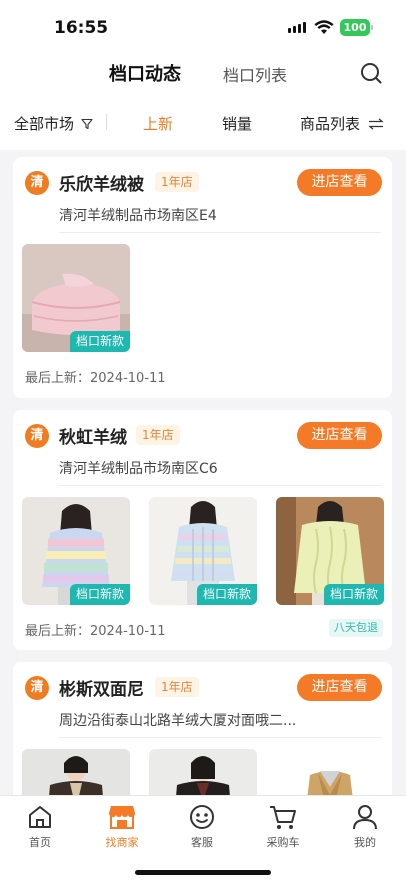 Image resolution: width=406 pixels, height=883 pixels. Describe the element at coordinates (202, 817) in the screenshot. I see `service-icon` at that location.